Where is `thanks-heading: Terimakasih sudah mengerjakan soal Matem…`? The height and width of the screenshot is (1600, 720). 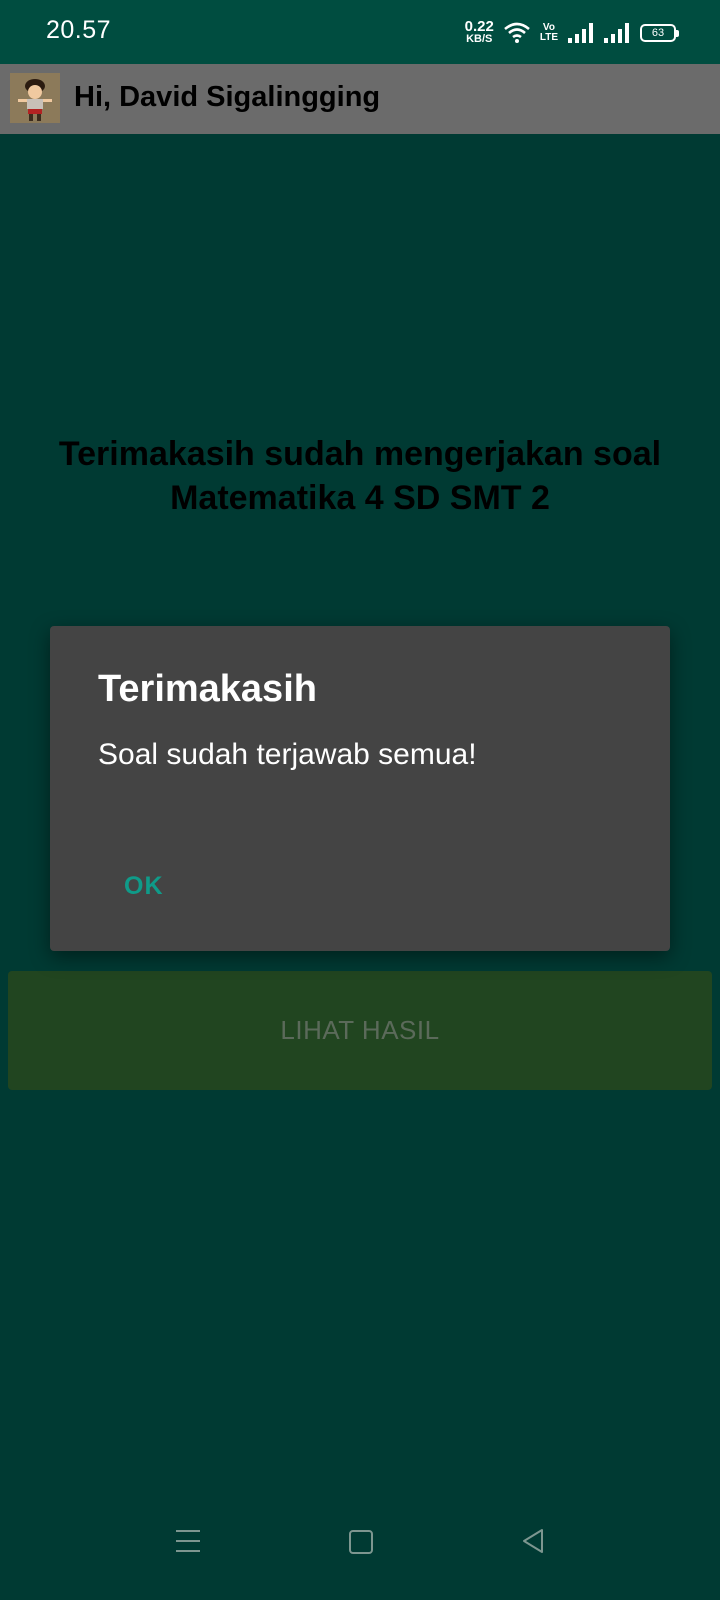
thanks-heading: Terimakasih sudah mengerjakan soal Matem… is located at coordinates (360, 476).